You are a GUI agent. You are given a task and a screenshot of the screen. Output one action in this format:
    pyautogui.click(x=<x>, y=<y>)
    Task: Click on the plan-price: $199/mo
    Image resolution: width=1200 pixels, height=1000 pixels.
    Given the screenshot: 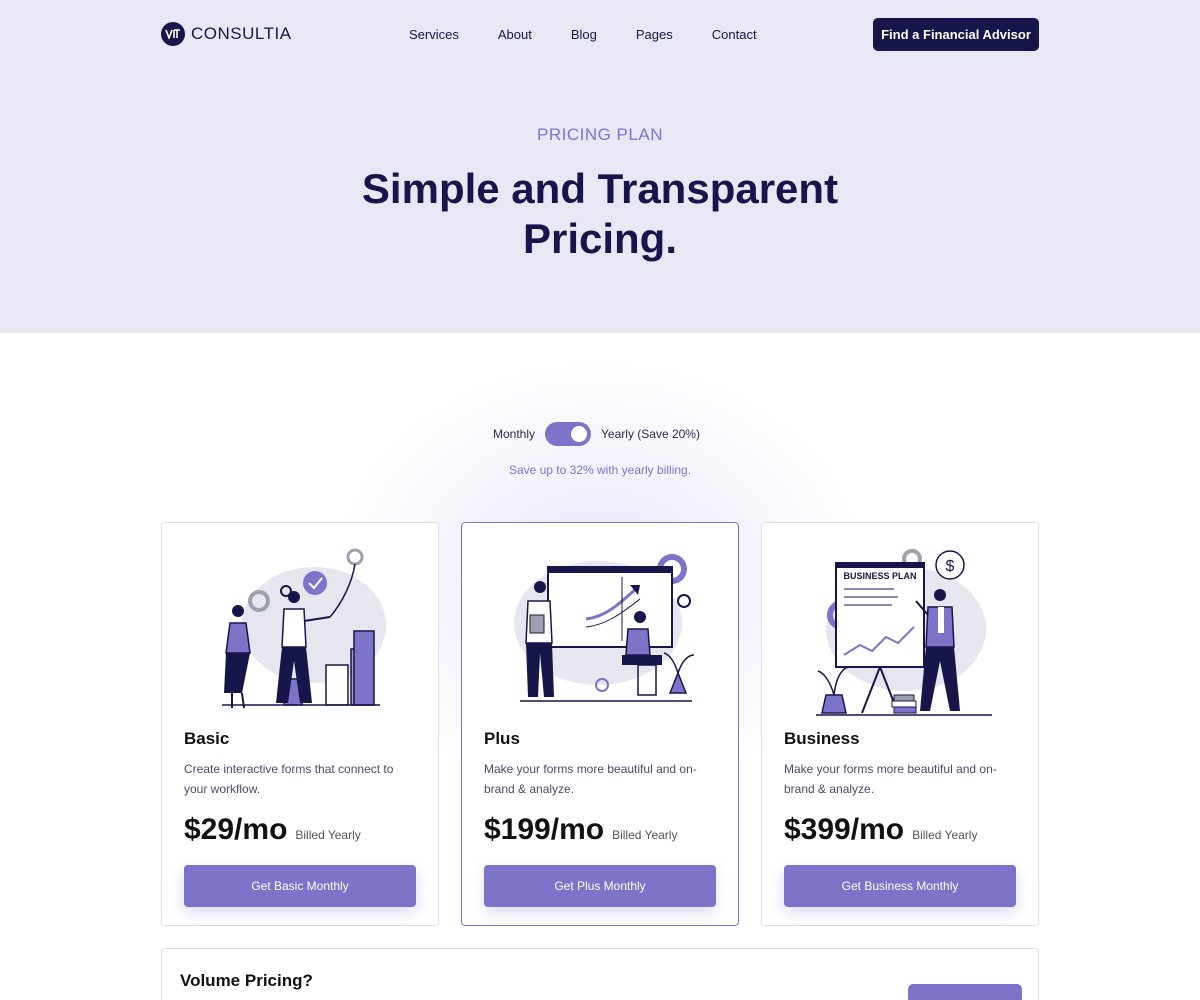 What is the action you would take?
    pyautogui.click(x=544, y=829)
    